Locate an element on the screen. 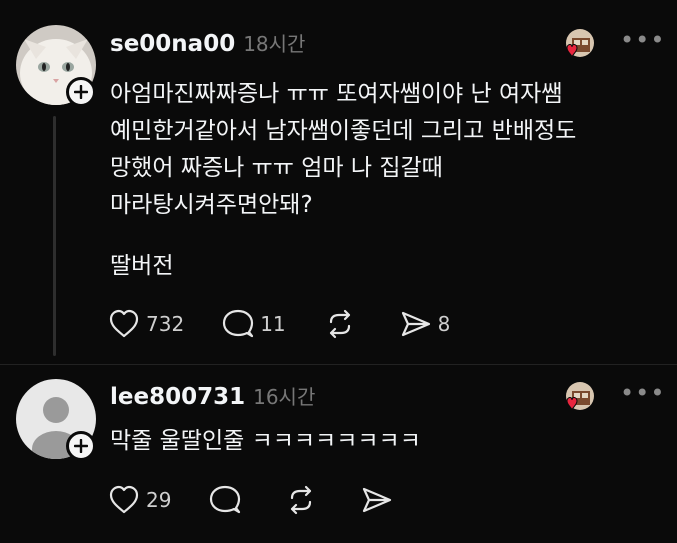  share-count: 8 is located at coordinates (444, 324).